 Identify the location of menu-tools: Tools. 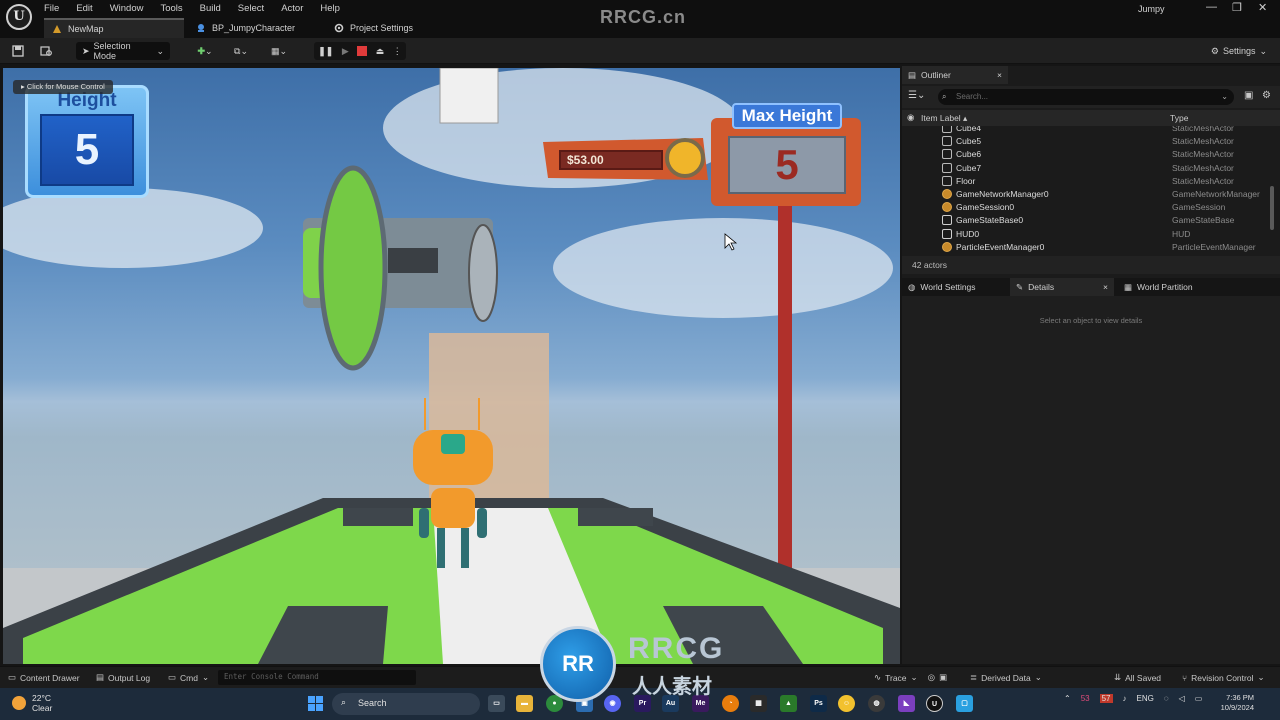
(175, 9).